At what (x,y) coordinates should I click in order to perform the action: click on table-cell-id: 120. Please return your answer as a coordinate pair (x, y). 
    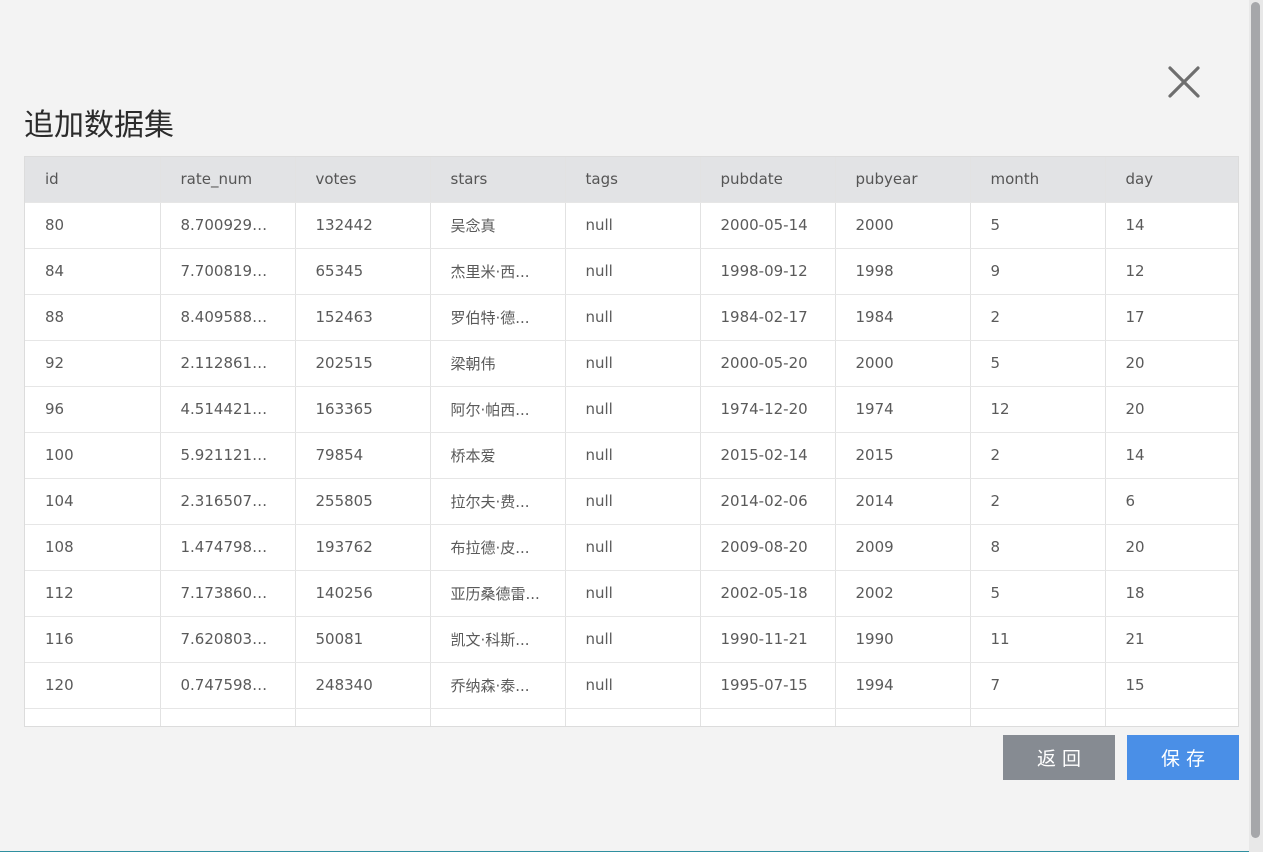
    Looking at the image, I should click on (93, 685).